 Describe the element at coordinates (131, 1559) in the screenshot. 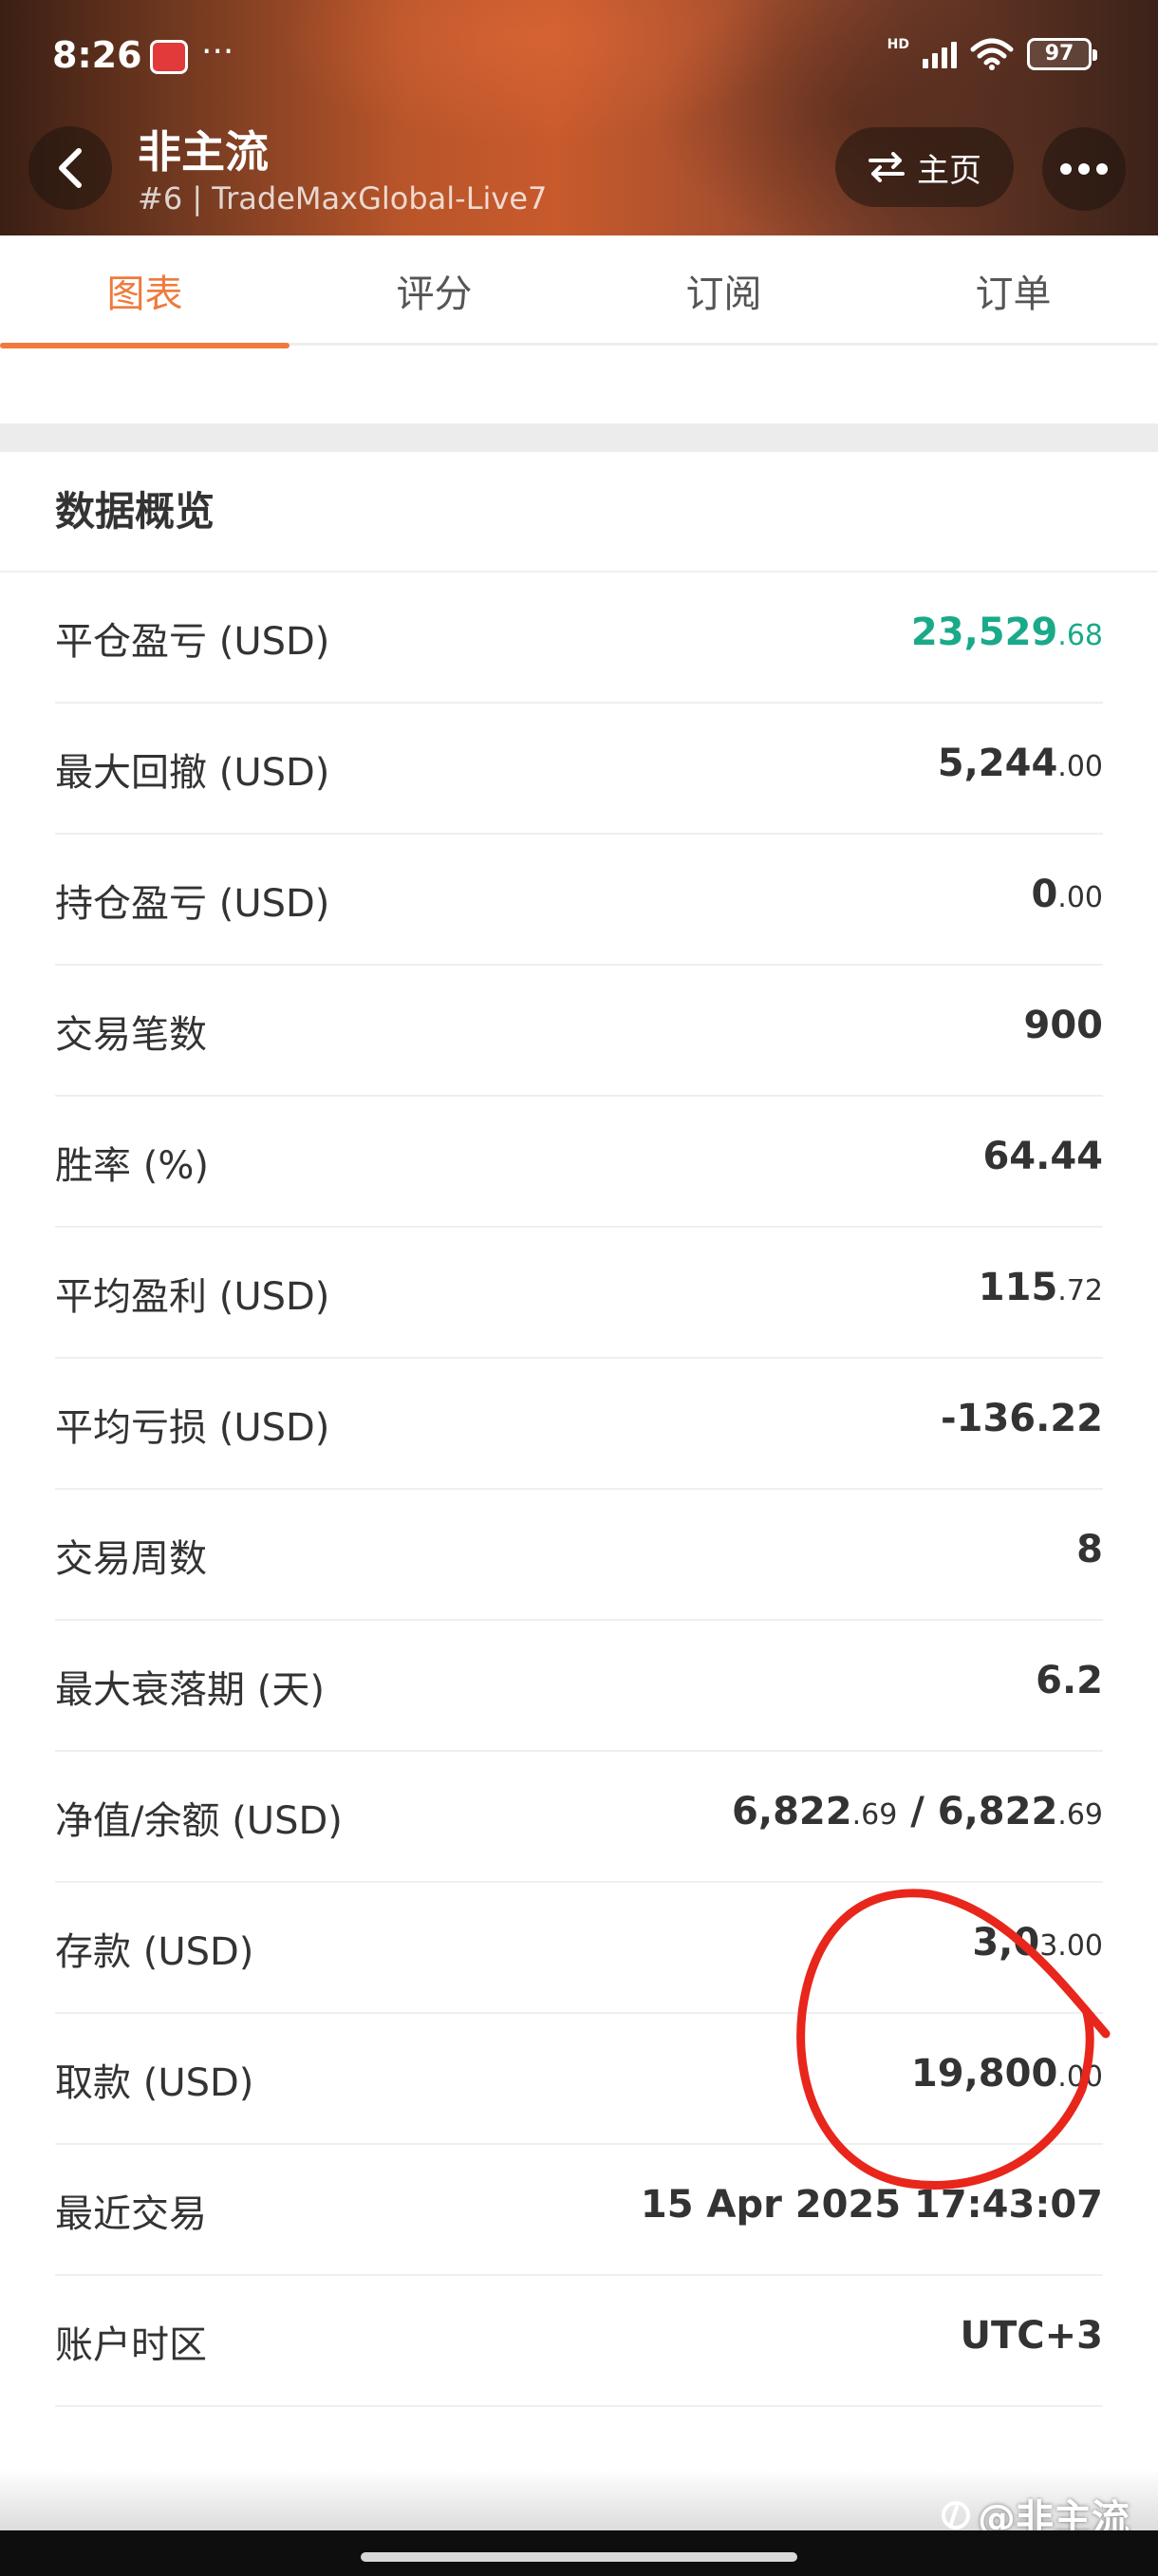

I see `row-label: 交易周数` at that location.